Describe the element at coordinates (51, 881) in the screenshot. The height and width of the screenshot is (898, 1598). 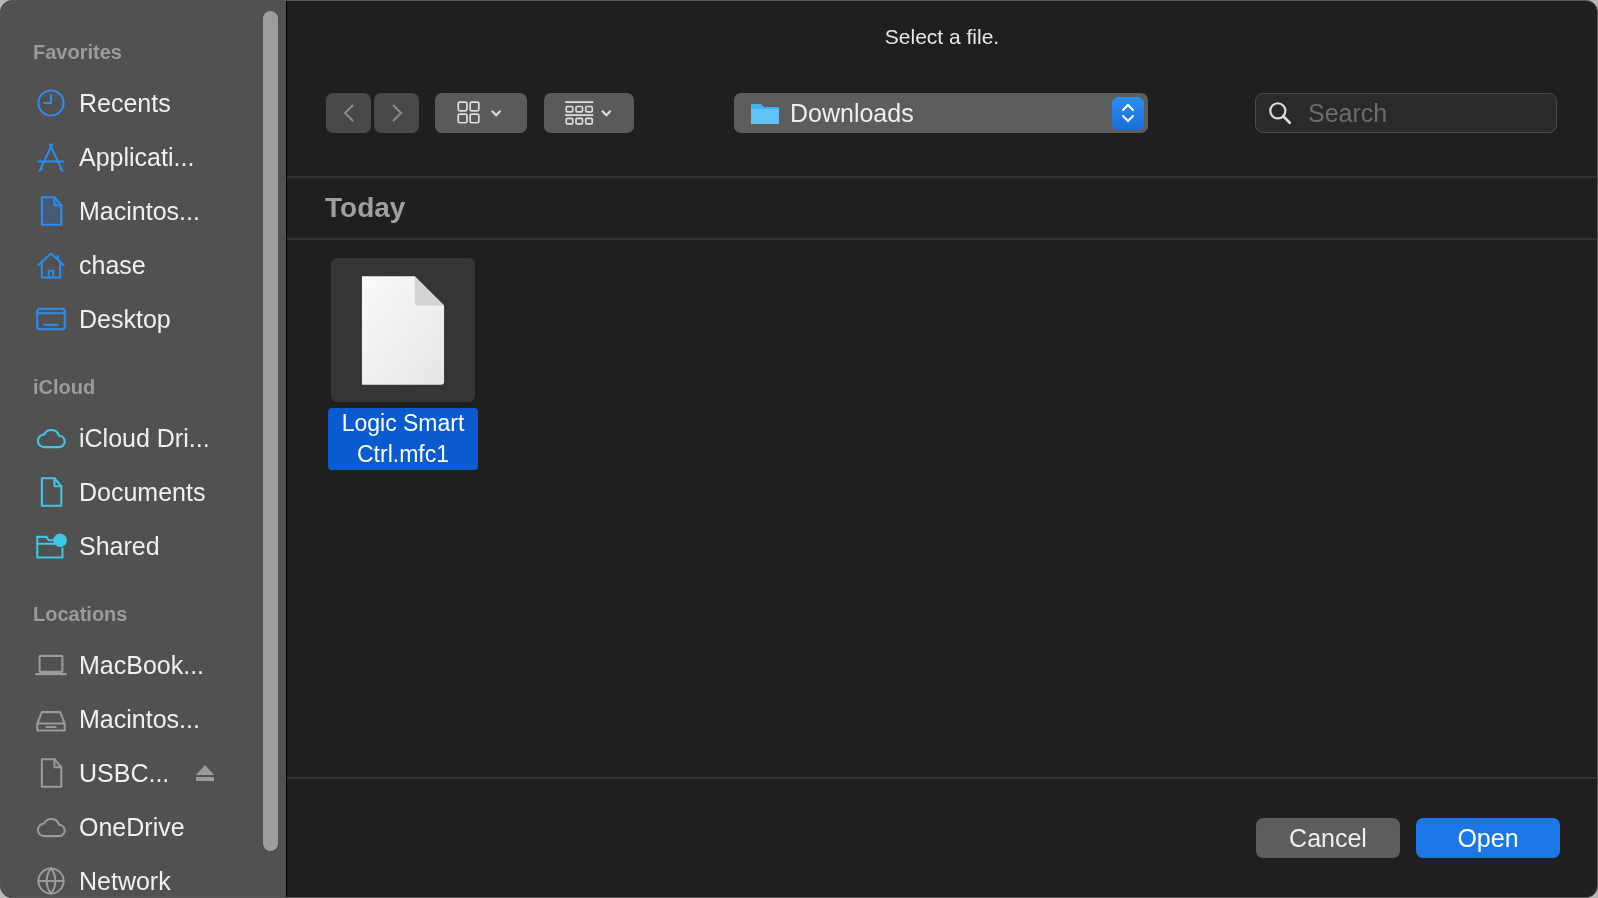
I see `globe-icon` at that location.